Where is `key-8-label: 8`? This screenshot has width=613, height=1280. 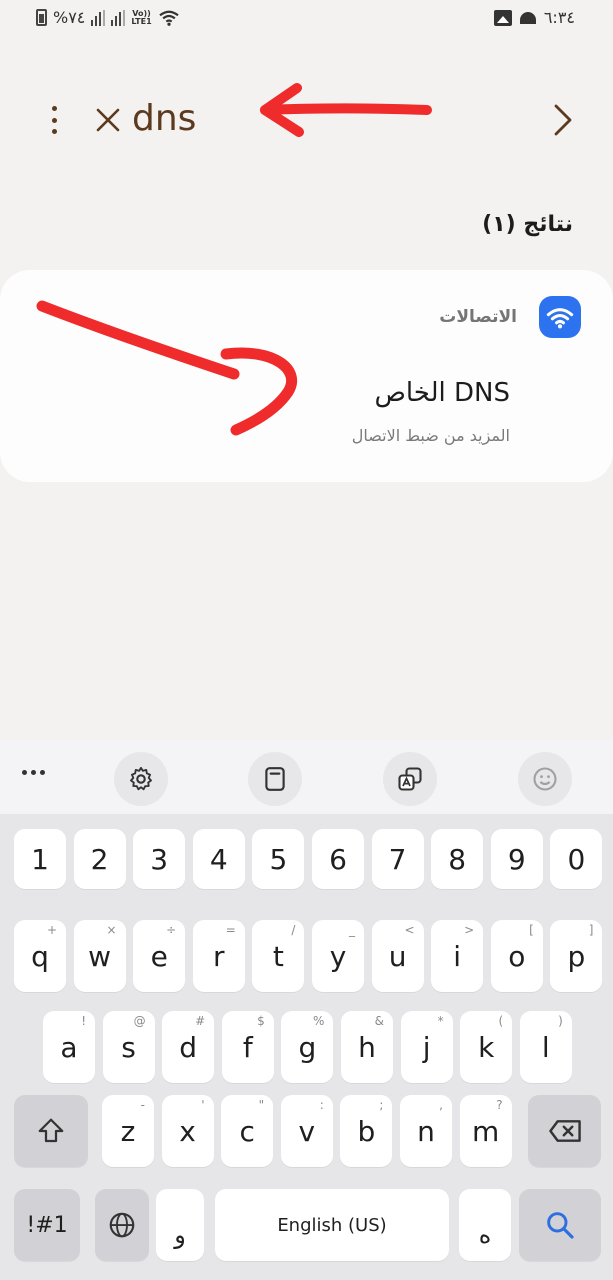
key-8-label: 8 is located at coordinates (457, 859).